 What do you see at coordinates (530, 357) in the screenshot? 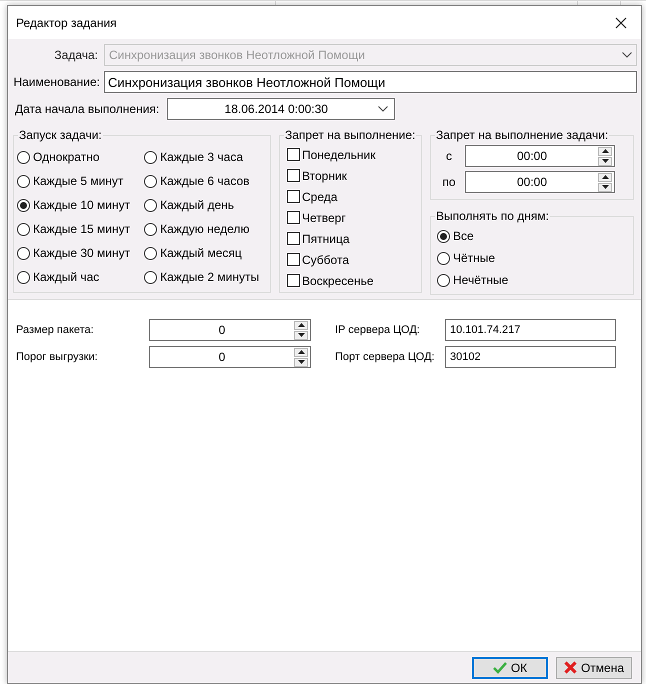
I see `text-input: 30102` at bounding box center [530, 357].